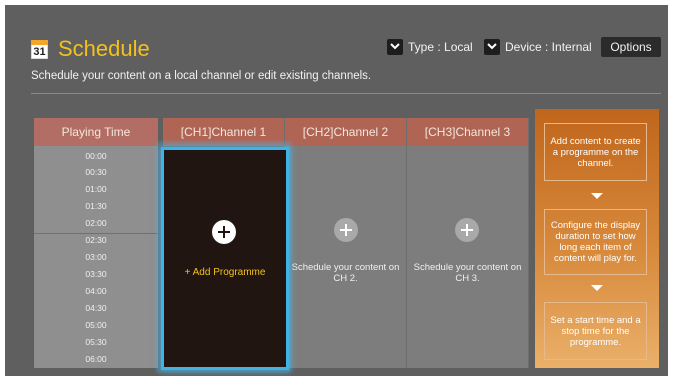 Image resolution: width=673 pixels, height=381 pixels. I want to click on calendar-day: 31, so click(39, 52).